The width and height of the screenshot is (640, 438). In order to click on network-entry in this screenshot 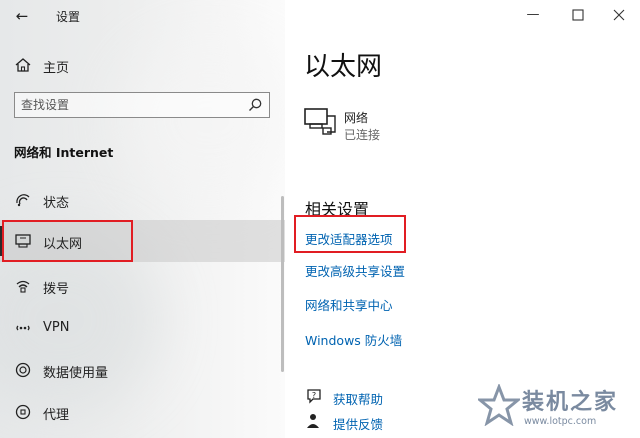, I will do `click(320, 122)`.